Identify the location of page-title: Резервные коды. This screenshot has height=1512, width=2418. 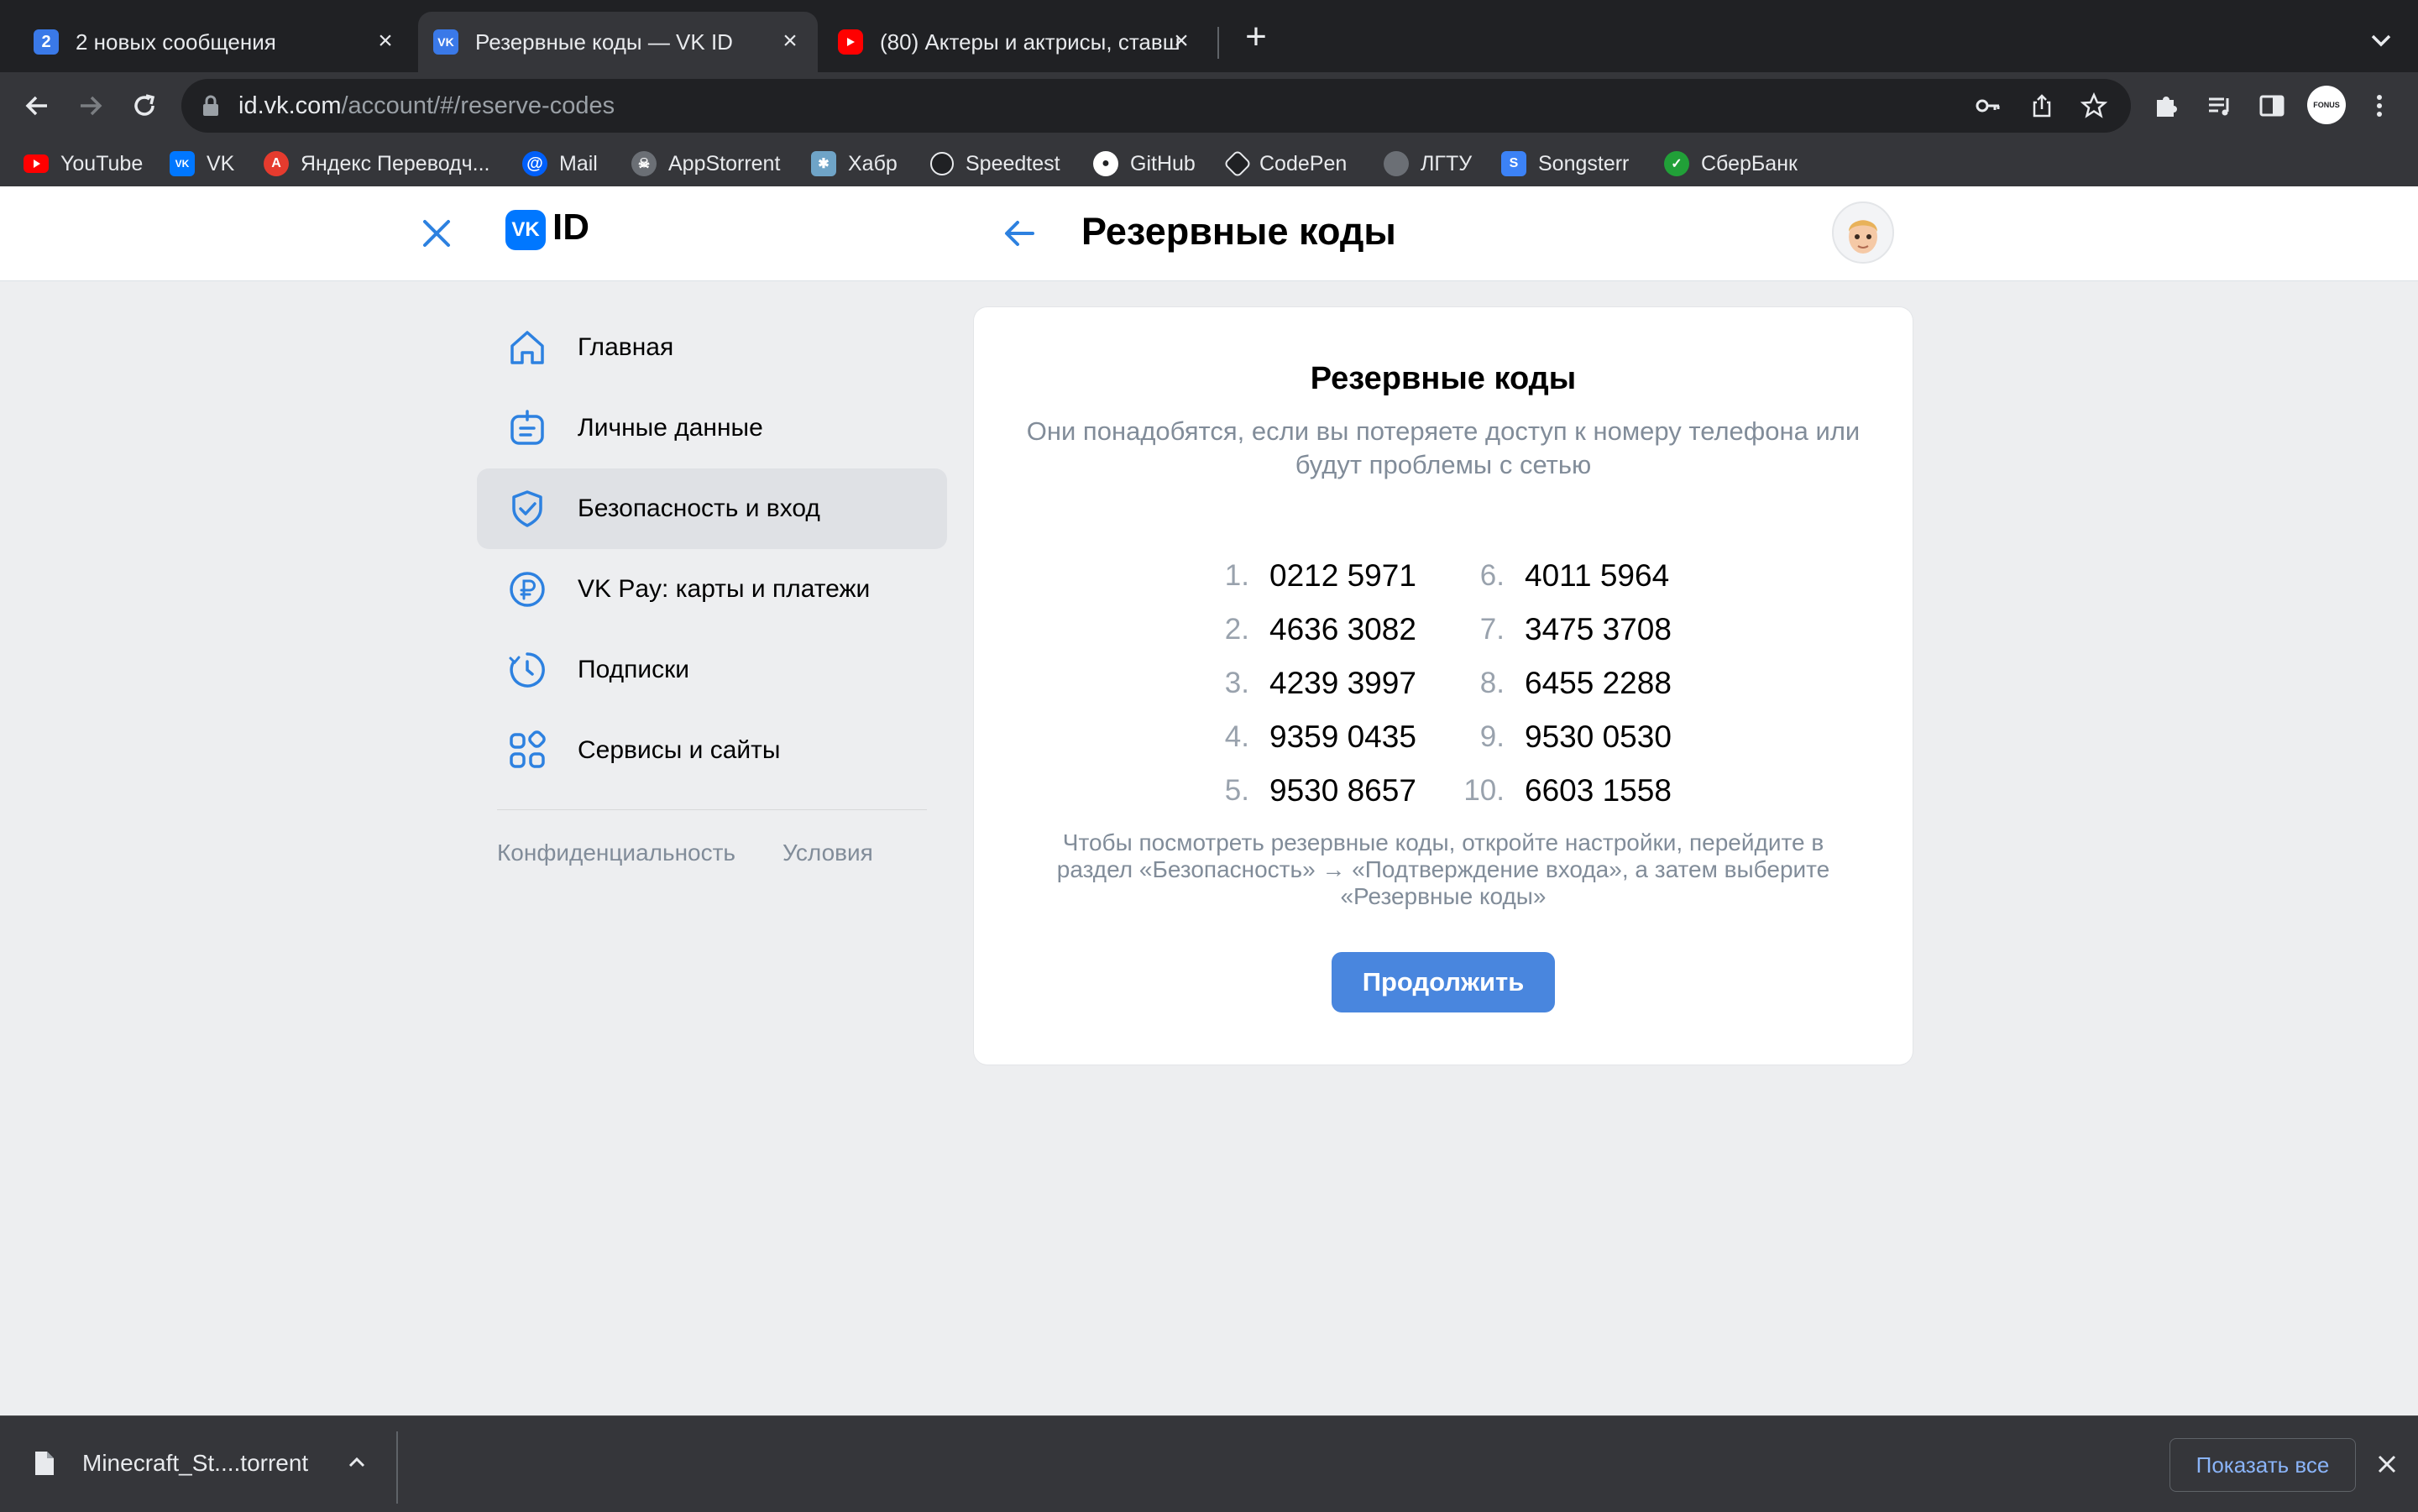
(1238, 231).